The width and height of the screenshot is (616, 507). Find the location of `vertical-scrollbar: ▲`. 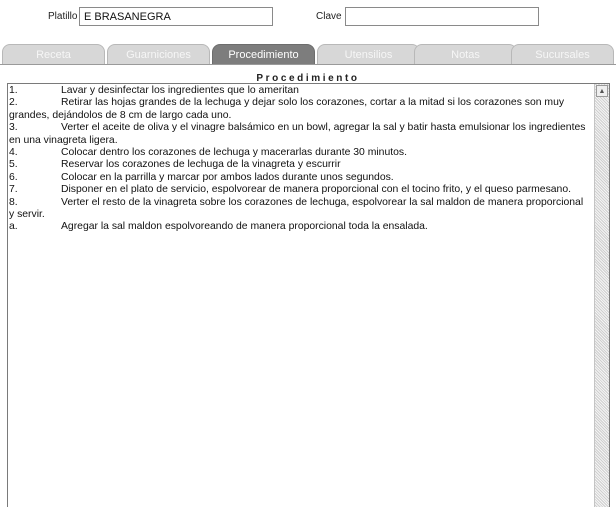

vertical-scrollbar: ▲ is located at coordinates (601, 295).